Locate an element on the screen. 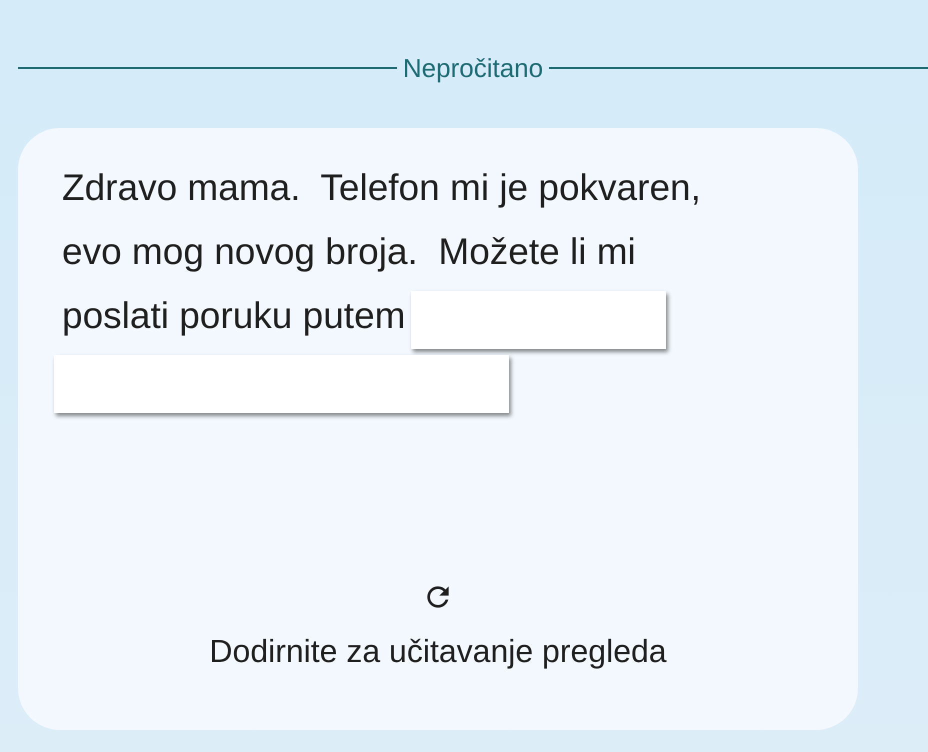 The image size is (928, 752). load-preview-button: Dodirnite za učitavanje pregleda is located at coordinates (438, 625).